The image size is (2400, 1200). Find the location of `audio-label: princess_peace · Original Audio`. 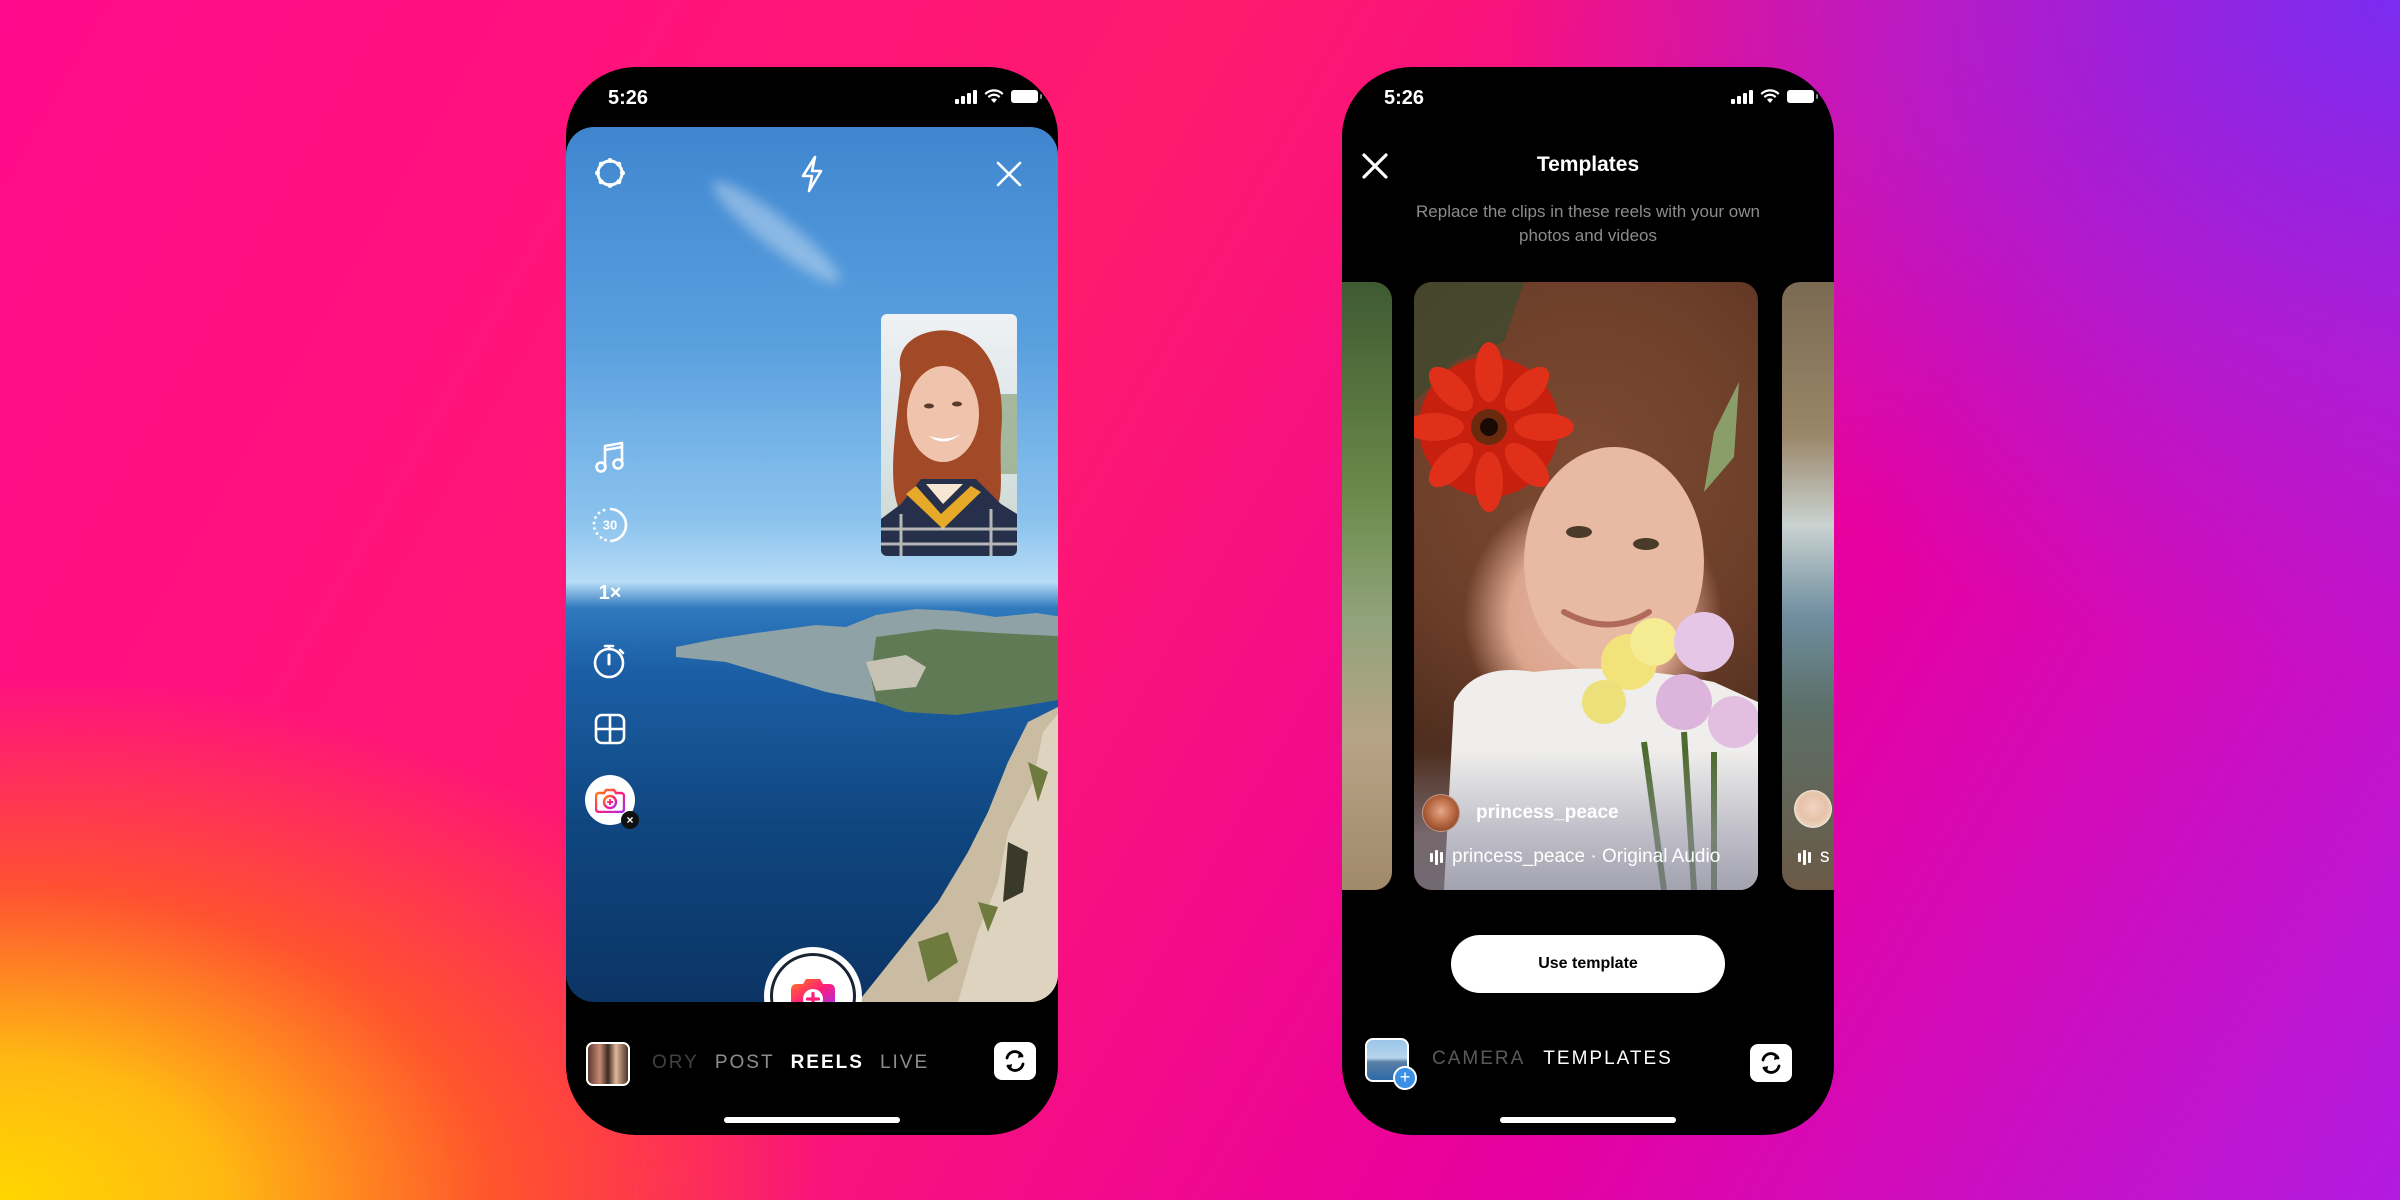

audio-label: princess_peace · Original Audio is located at coordinates (1586, 856).